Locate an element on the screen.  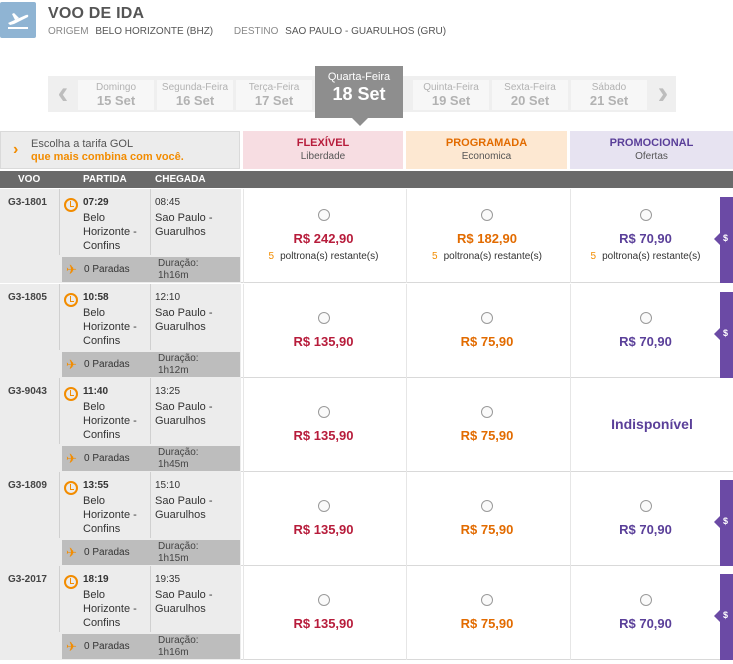
date-tab-20: Sexta-Feira 20 Set is located at coordinates (530, 95).